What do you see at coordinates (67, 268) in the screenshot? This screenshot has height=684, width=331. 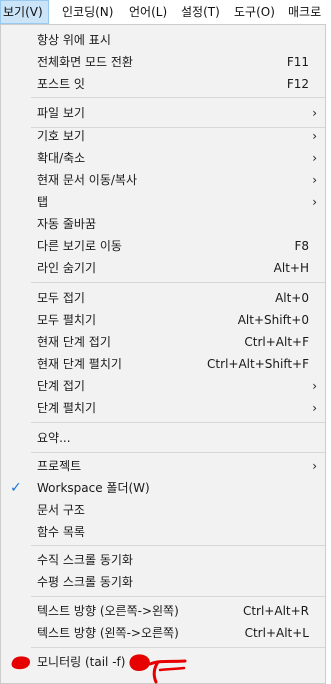 I see `menu-item-label: 라인 숨기기` at bounding box center [67, 268].